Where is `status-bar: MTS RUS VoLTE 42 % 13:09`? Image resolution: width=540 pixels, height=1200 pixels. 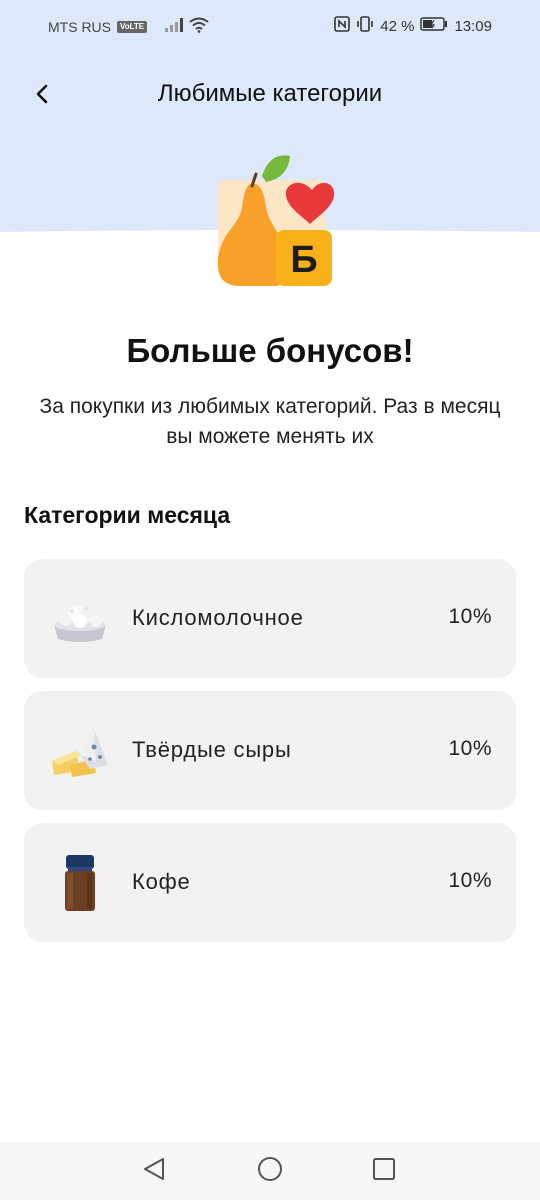
status-bar: MTS RUS VoLTE 42 % 13:09 is located at coordinates (270, 26).